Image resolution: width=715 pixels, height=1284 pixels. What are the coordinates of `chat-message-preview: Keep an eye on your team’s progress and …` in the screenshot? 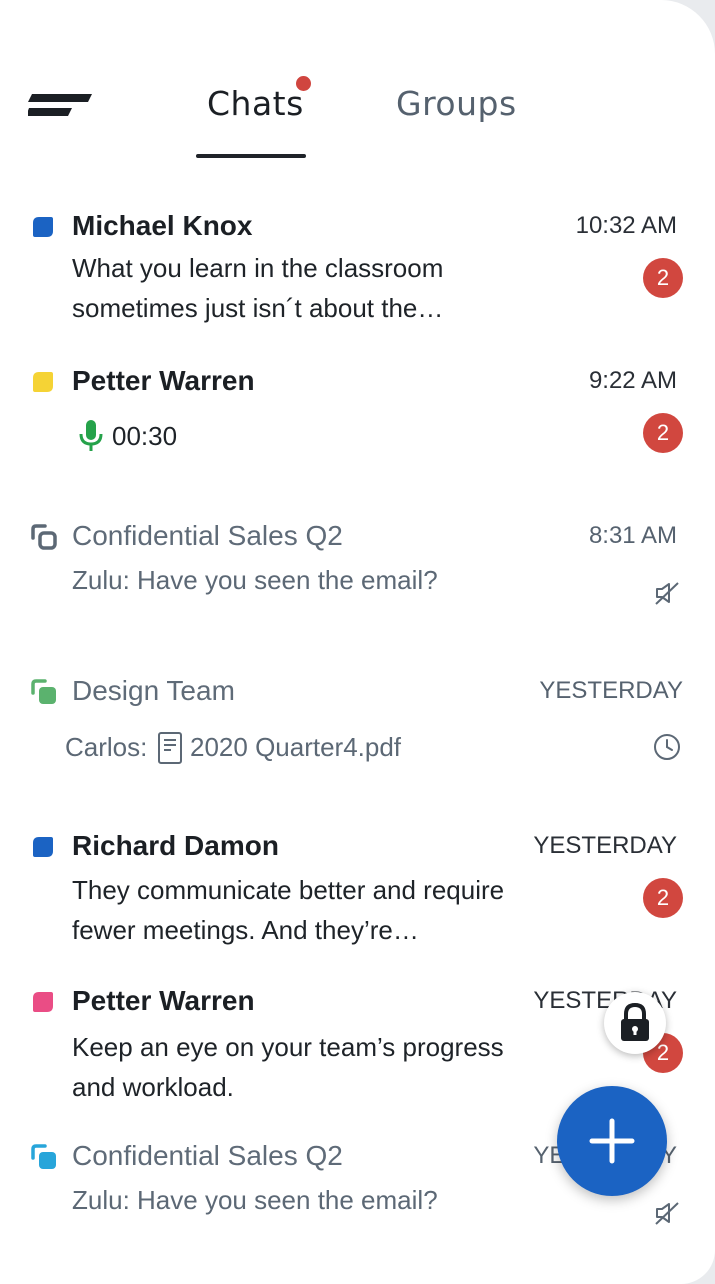 It's located at (288, 1067).